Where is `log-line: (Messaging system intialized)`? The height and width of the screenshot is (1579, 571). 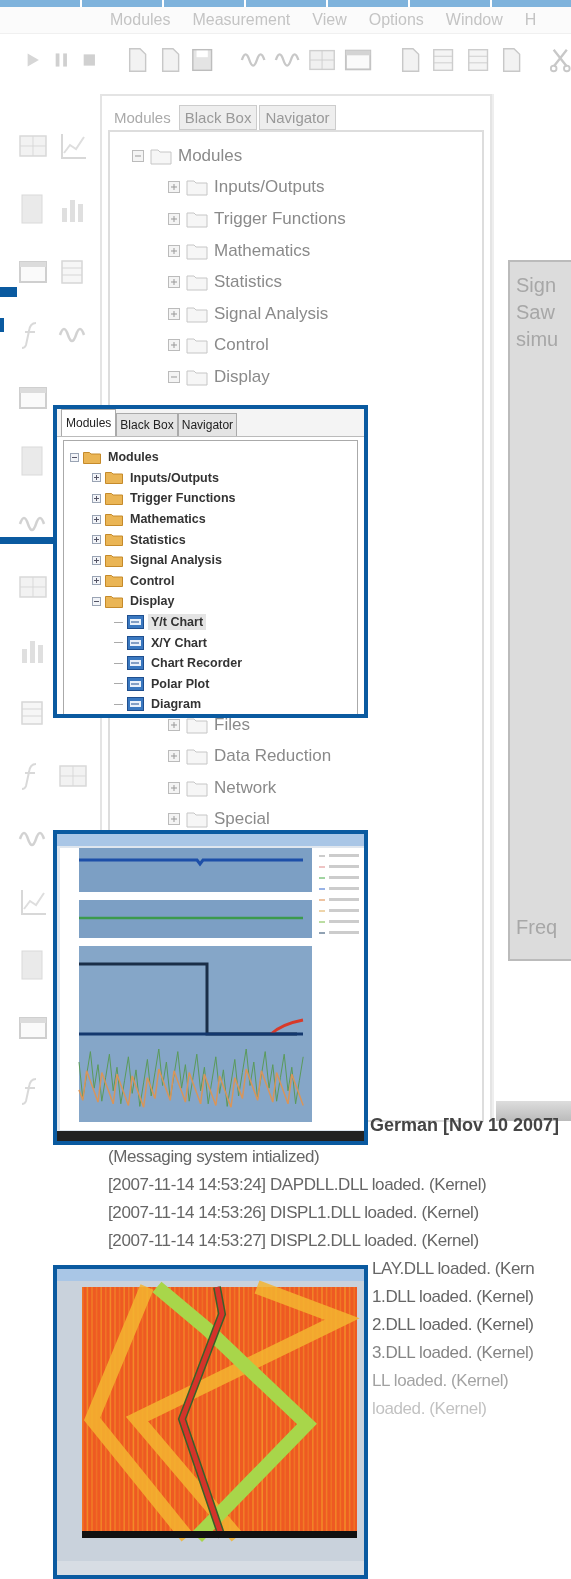
log-line: (Messaging system intialized) is located at coordinates (214, 1157).